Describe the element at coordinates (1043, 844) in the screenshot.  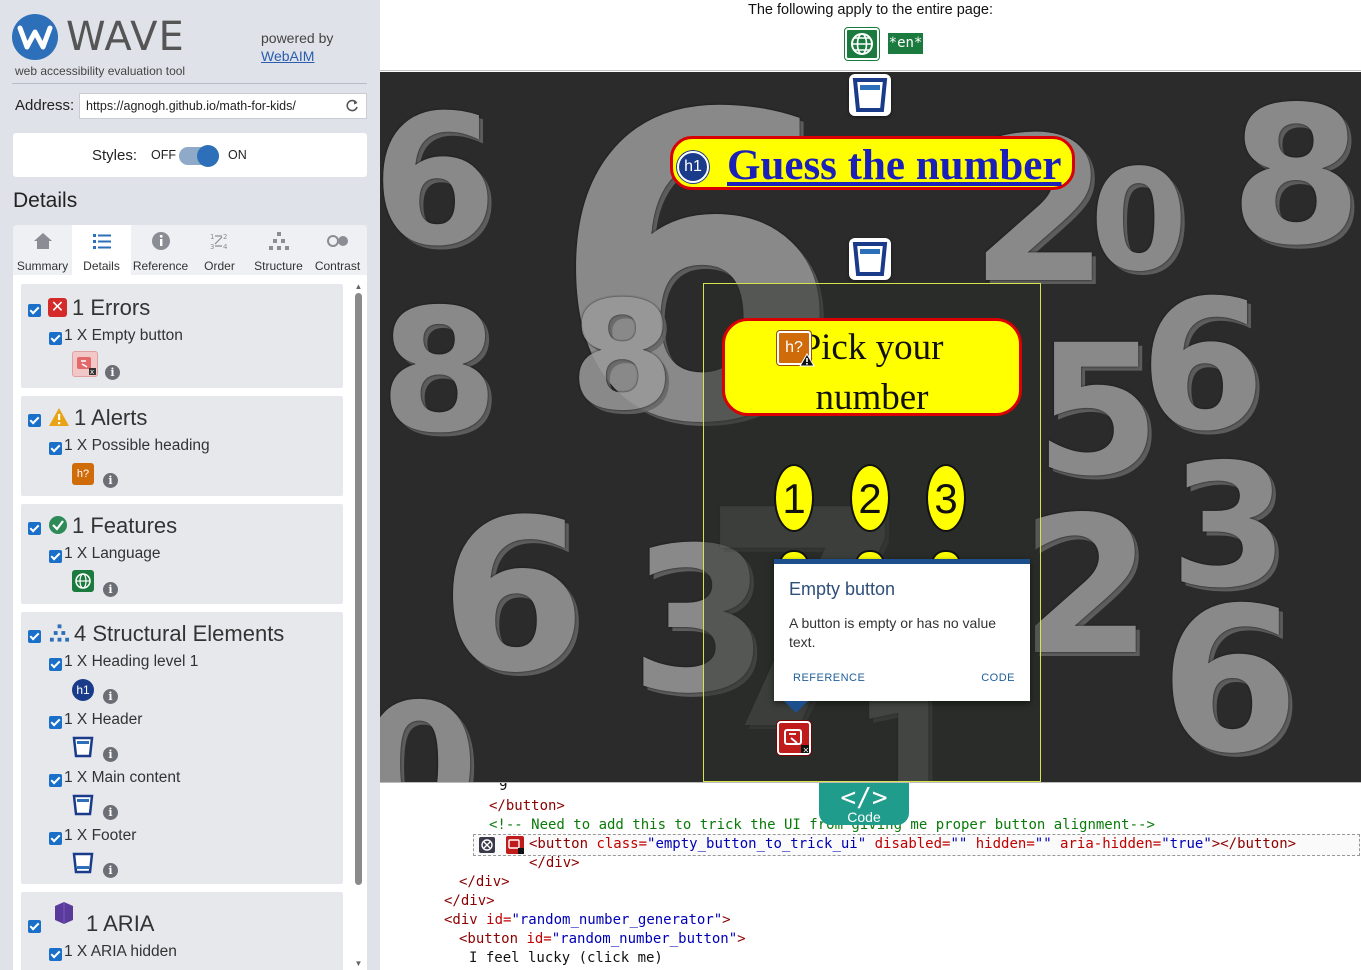
I see `code-token: ""` at that location.